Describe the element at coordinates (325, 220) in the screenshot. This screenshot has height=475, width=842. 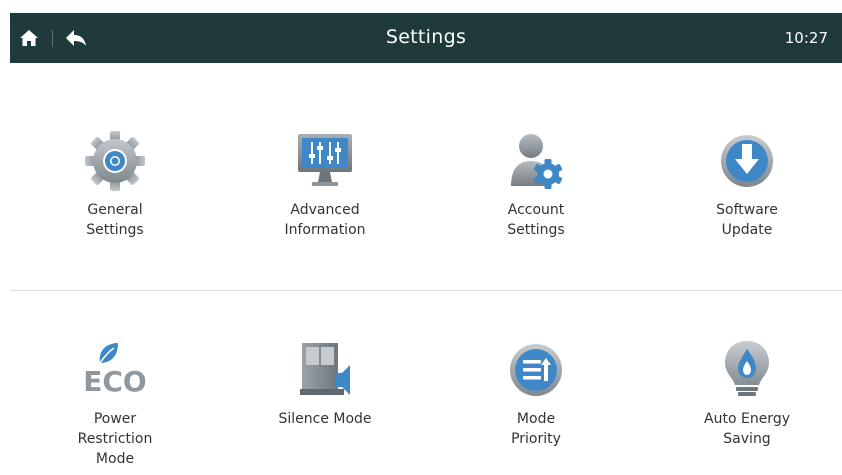
I see `tile-label: Advanced Information` at that location.